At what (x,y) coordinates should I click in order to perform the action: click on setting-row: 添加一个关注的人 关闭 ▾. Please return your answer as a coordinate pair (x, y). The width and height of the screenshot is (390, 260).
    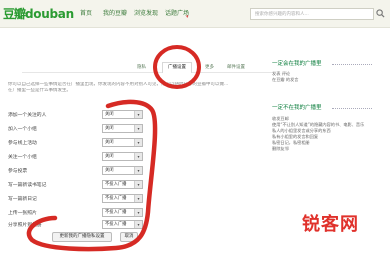
    Looking at the image, I should click on (78, 115).